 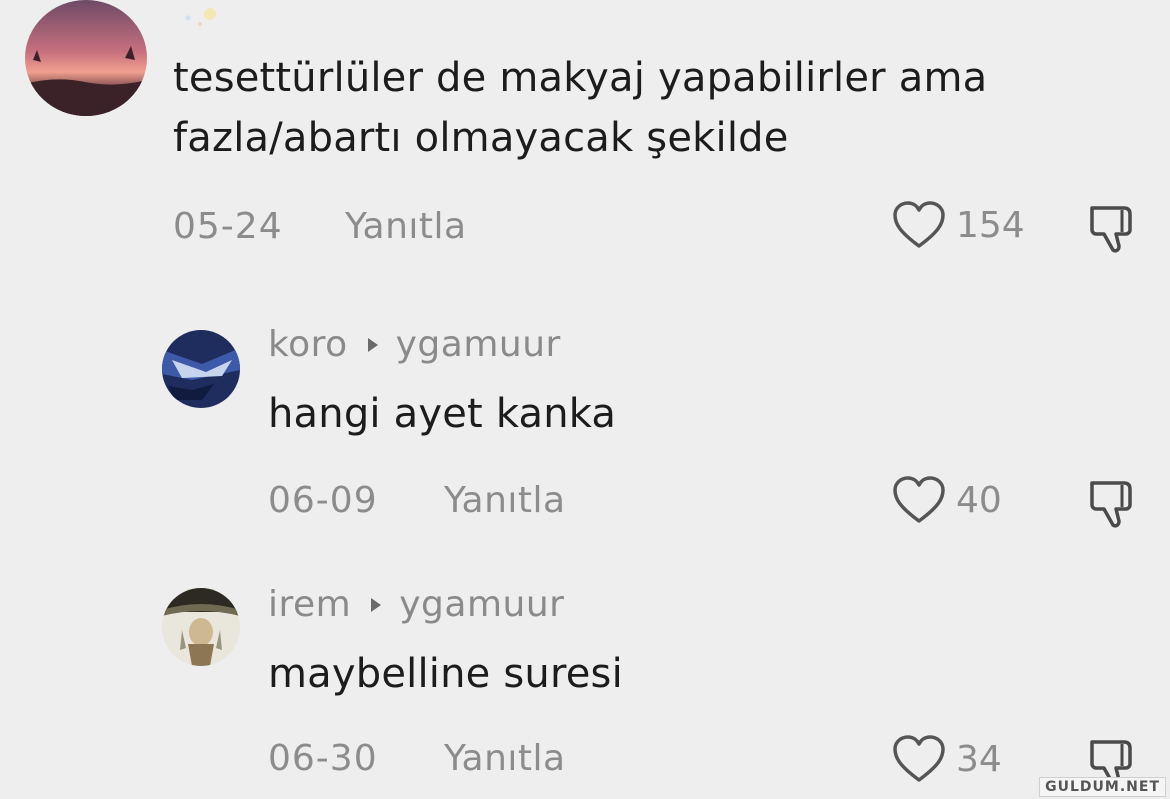 What do you see at coordinates (323, 758) in the screenshot?
I see `comment-date: 06-30` at bounding box center [323, 758].